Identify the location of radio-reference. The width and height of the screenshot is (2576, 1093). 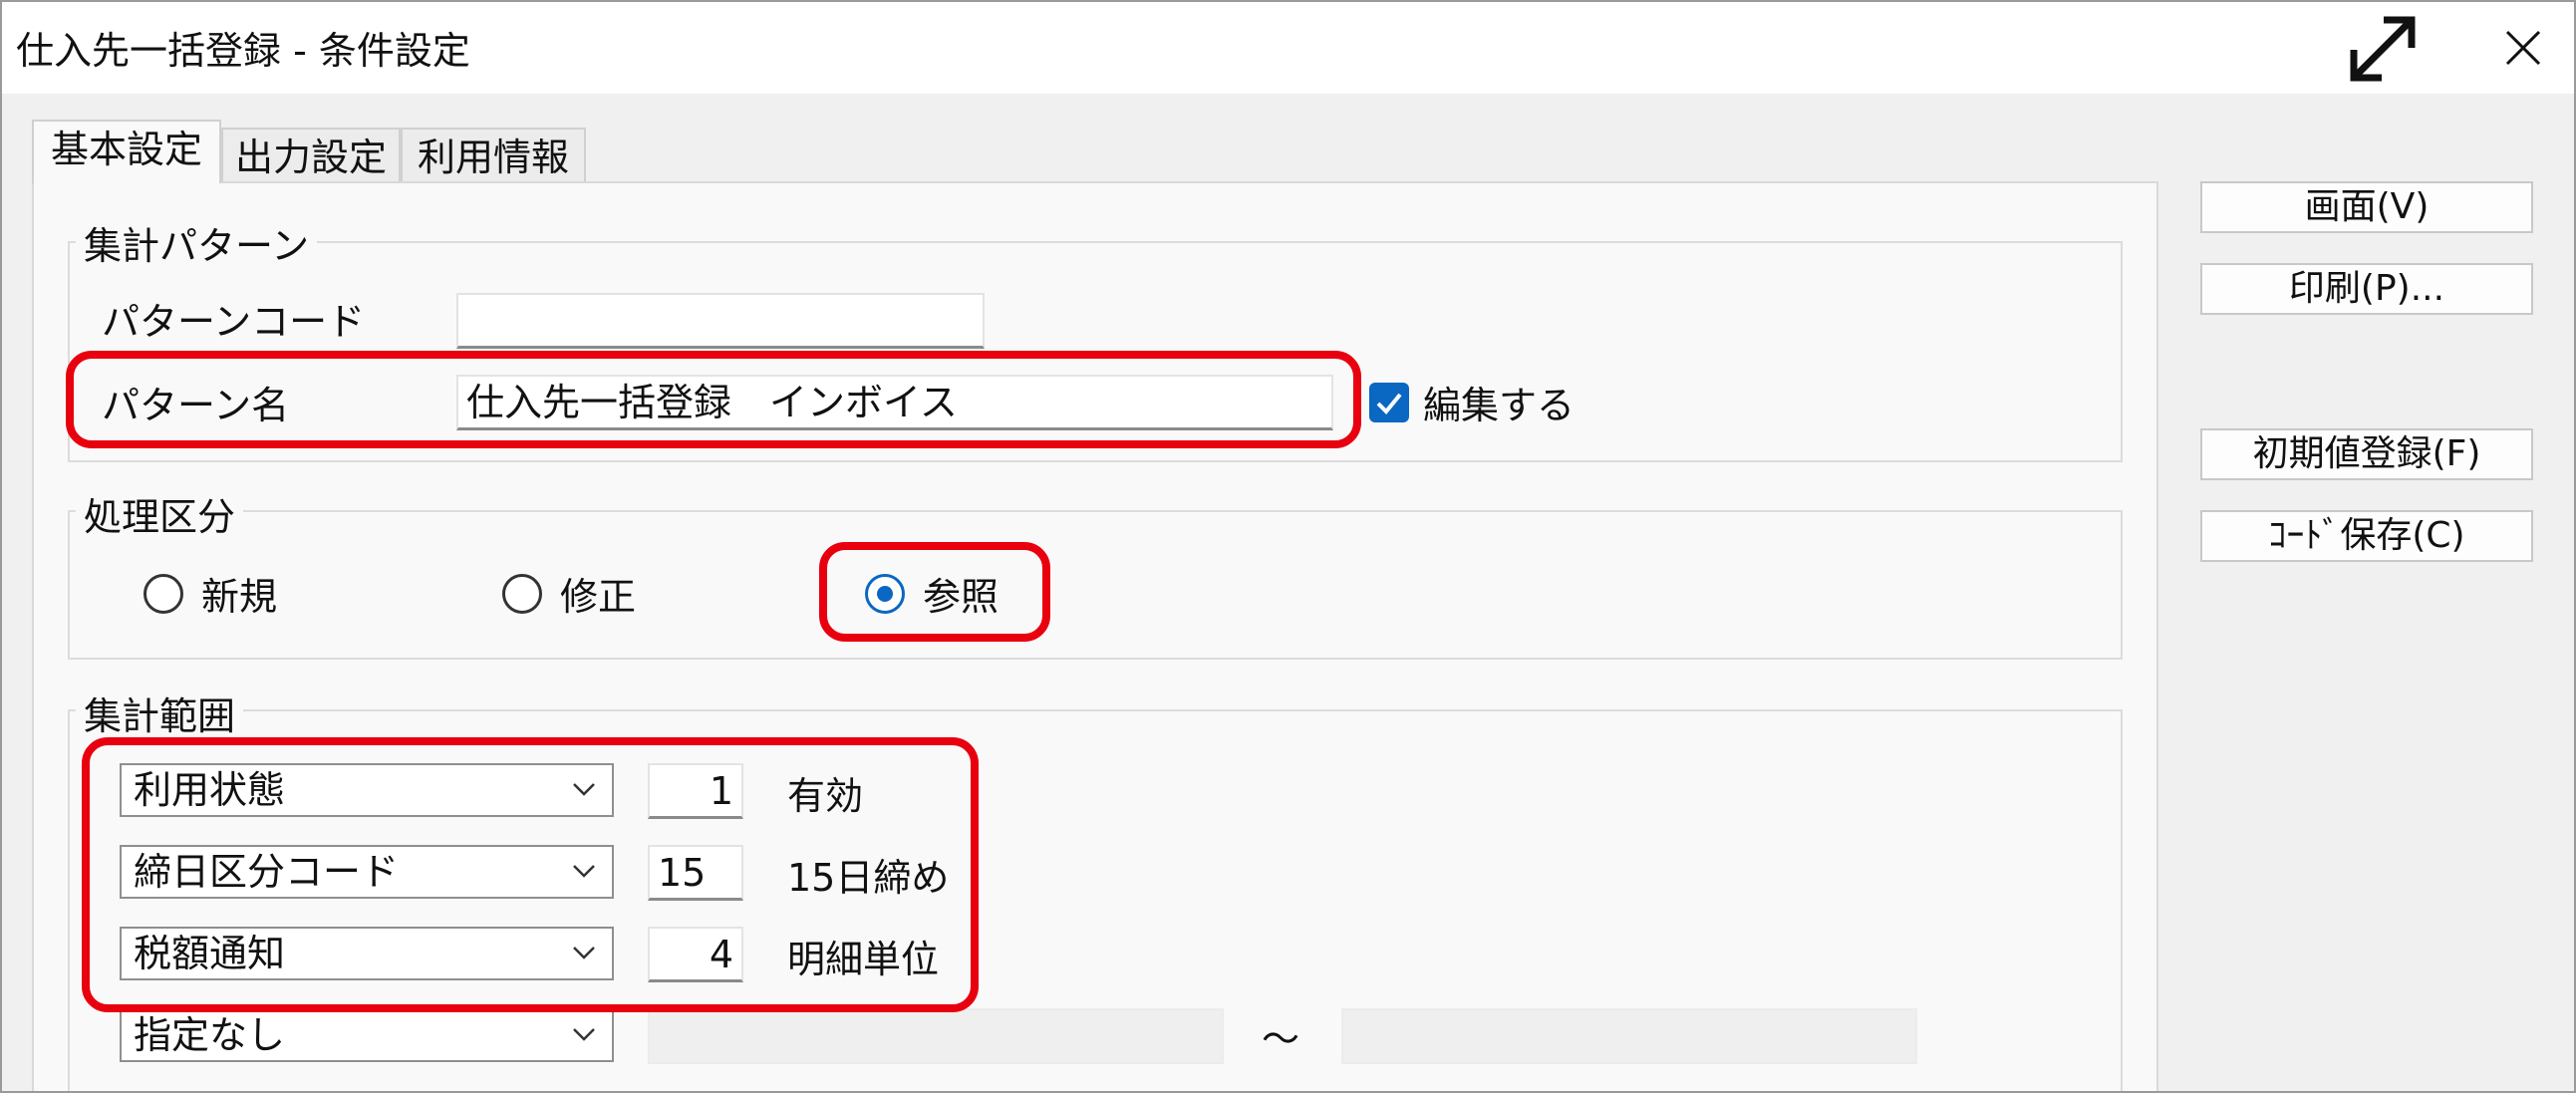
(885, 594).